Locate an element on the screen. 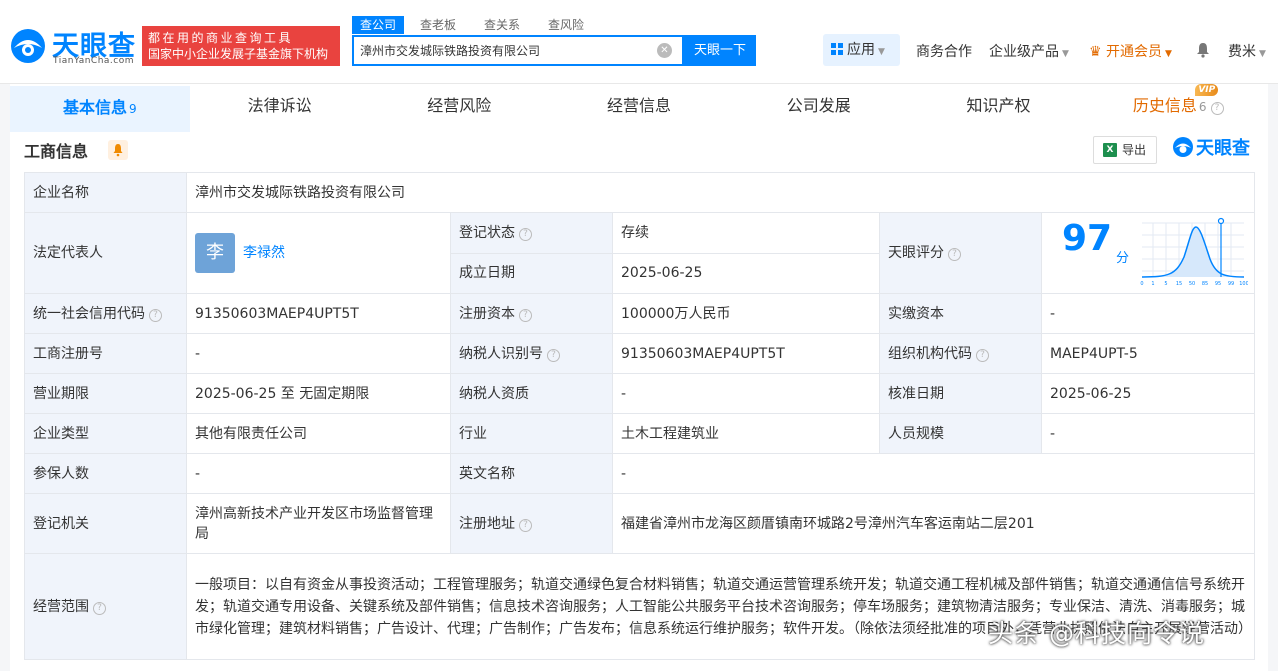  export-button: X 导出 is located at coordinates (1125, 150).